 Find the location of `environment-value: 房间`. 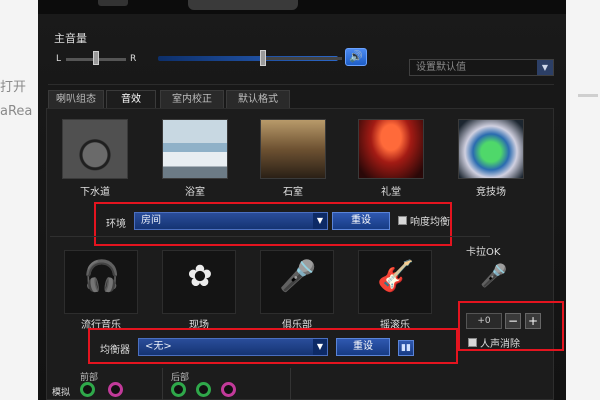

environment-value: 房间 is located at coordinates (151, 220).